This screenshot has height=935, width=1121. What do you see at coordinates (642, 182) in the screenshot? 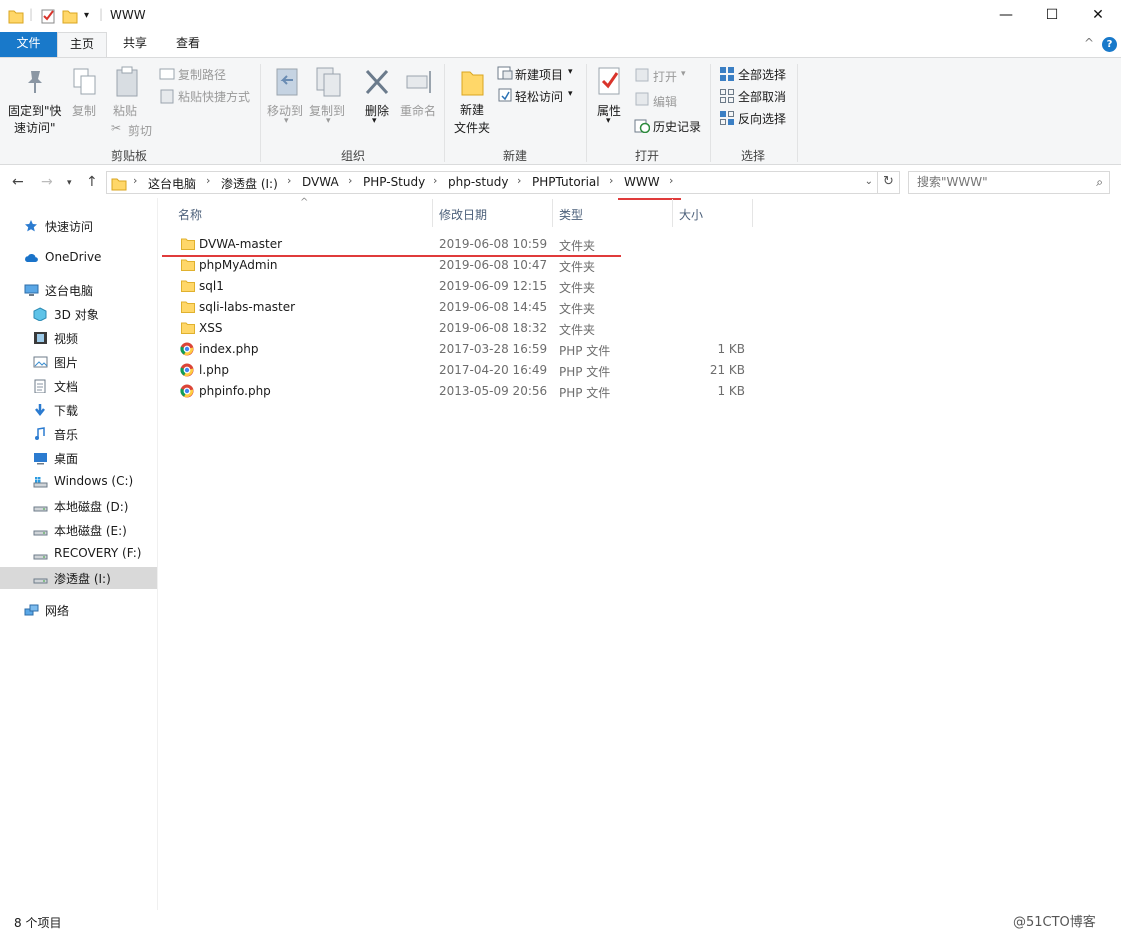
I see `breadcrumb-www: WWW` at bounding box center [642, 182].